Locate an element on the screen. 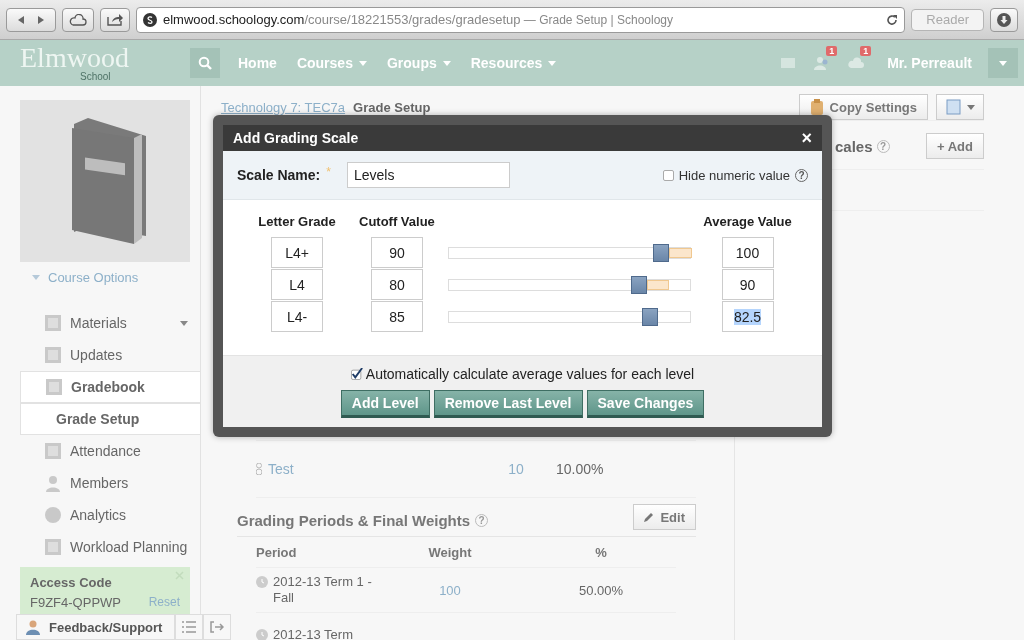  letter-grade-field: L4- is located at coordinates (297, 316).